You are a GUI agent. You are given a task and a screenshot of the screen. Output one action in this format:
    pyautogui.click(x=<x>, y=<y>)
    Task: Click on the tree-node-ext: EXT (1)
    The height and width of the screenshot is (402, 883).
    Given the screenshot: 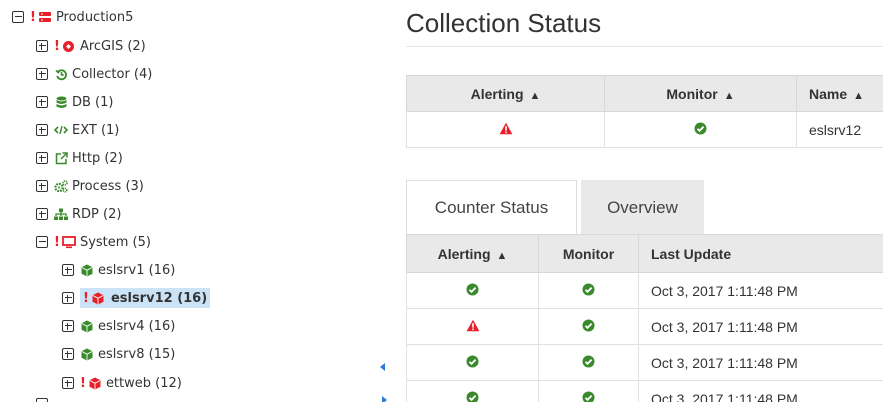 What is the action you would take?
    pyautogui.click(x=77, y=130)
    